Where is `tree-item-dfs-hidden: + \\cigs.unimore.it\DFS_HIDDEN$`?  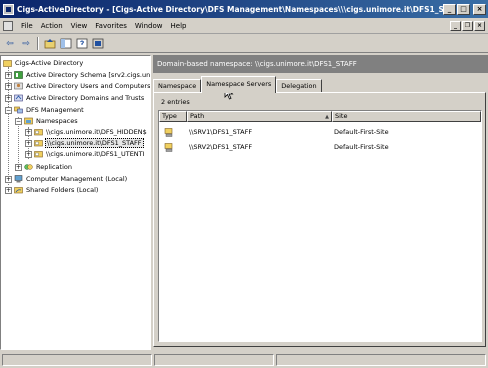 tree-item-dfs-hidden: + \\cigs.unimore.it\DFS_HIDDEN$ is located at coordinates (86, 132).